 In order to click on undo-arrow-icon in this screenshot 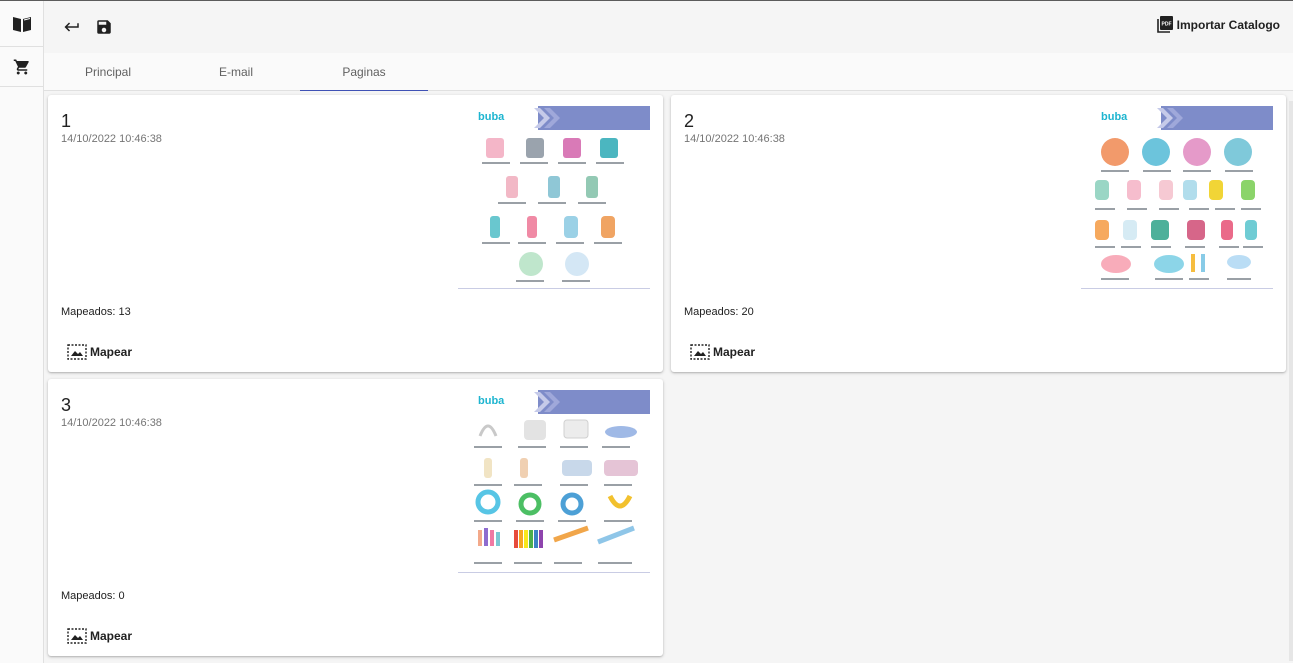, I will do `click(71, 27)`.